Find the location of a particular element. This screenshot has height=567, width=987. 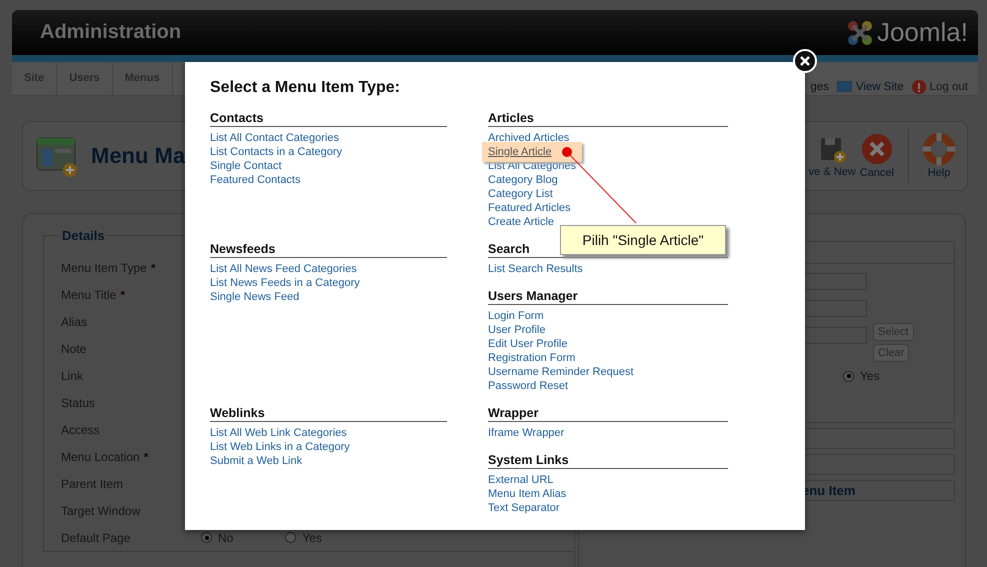

group-heading: Contacts is located at coordinates (328, 119).